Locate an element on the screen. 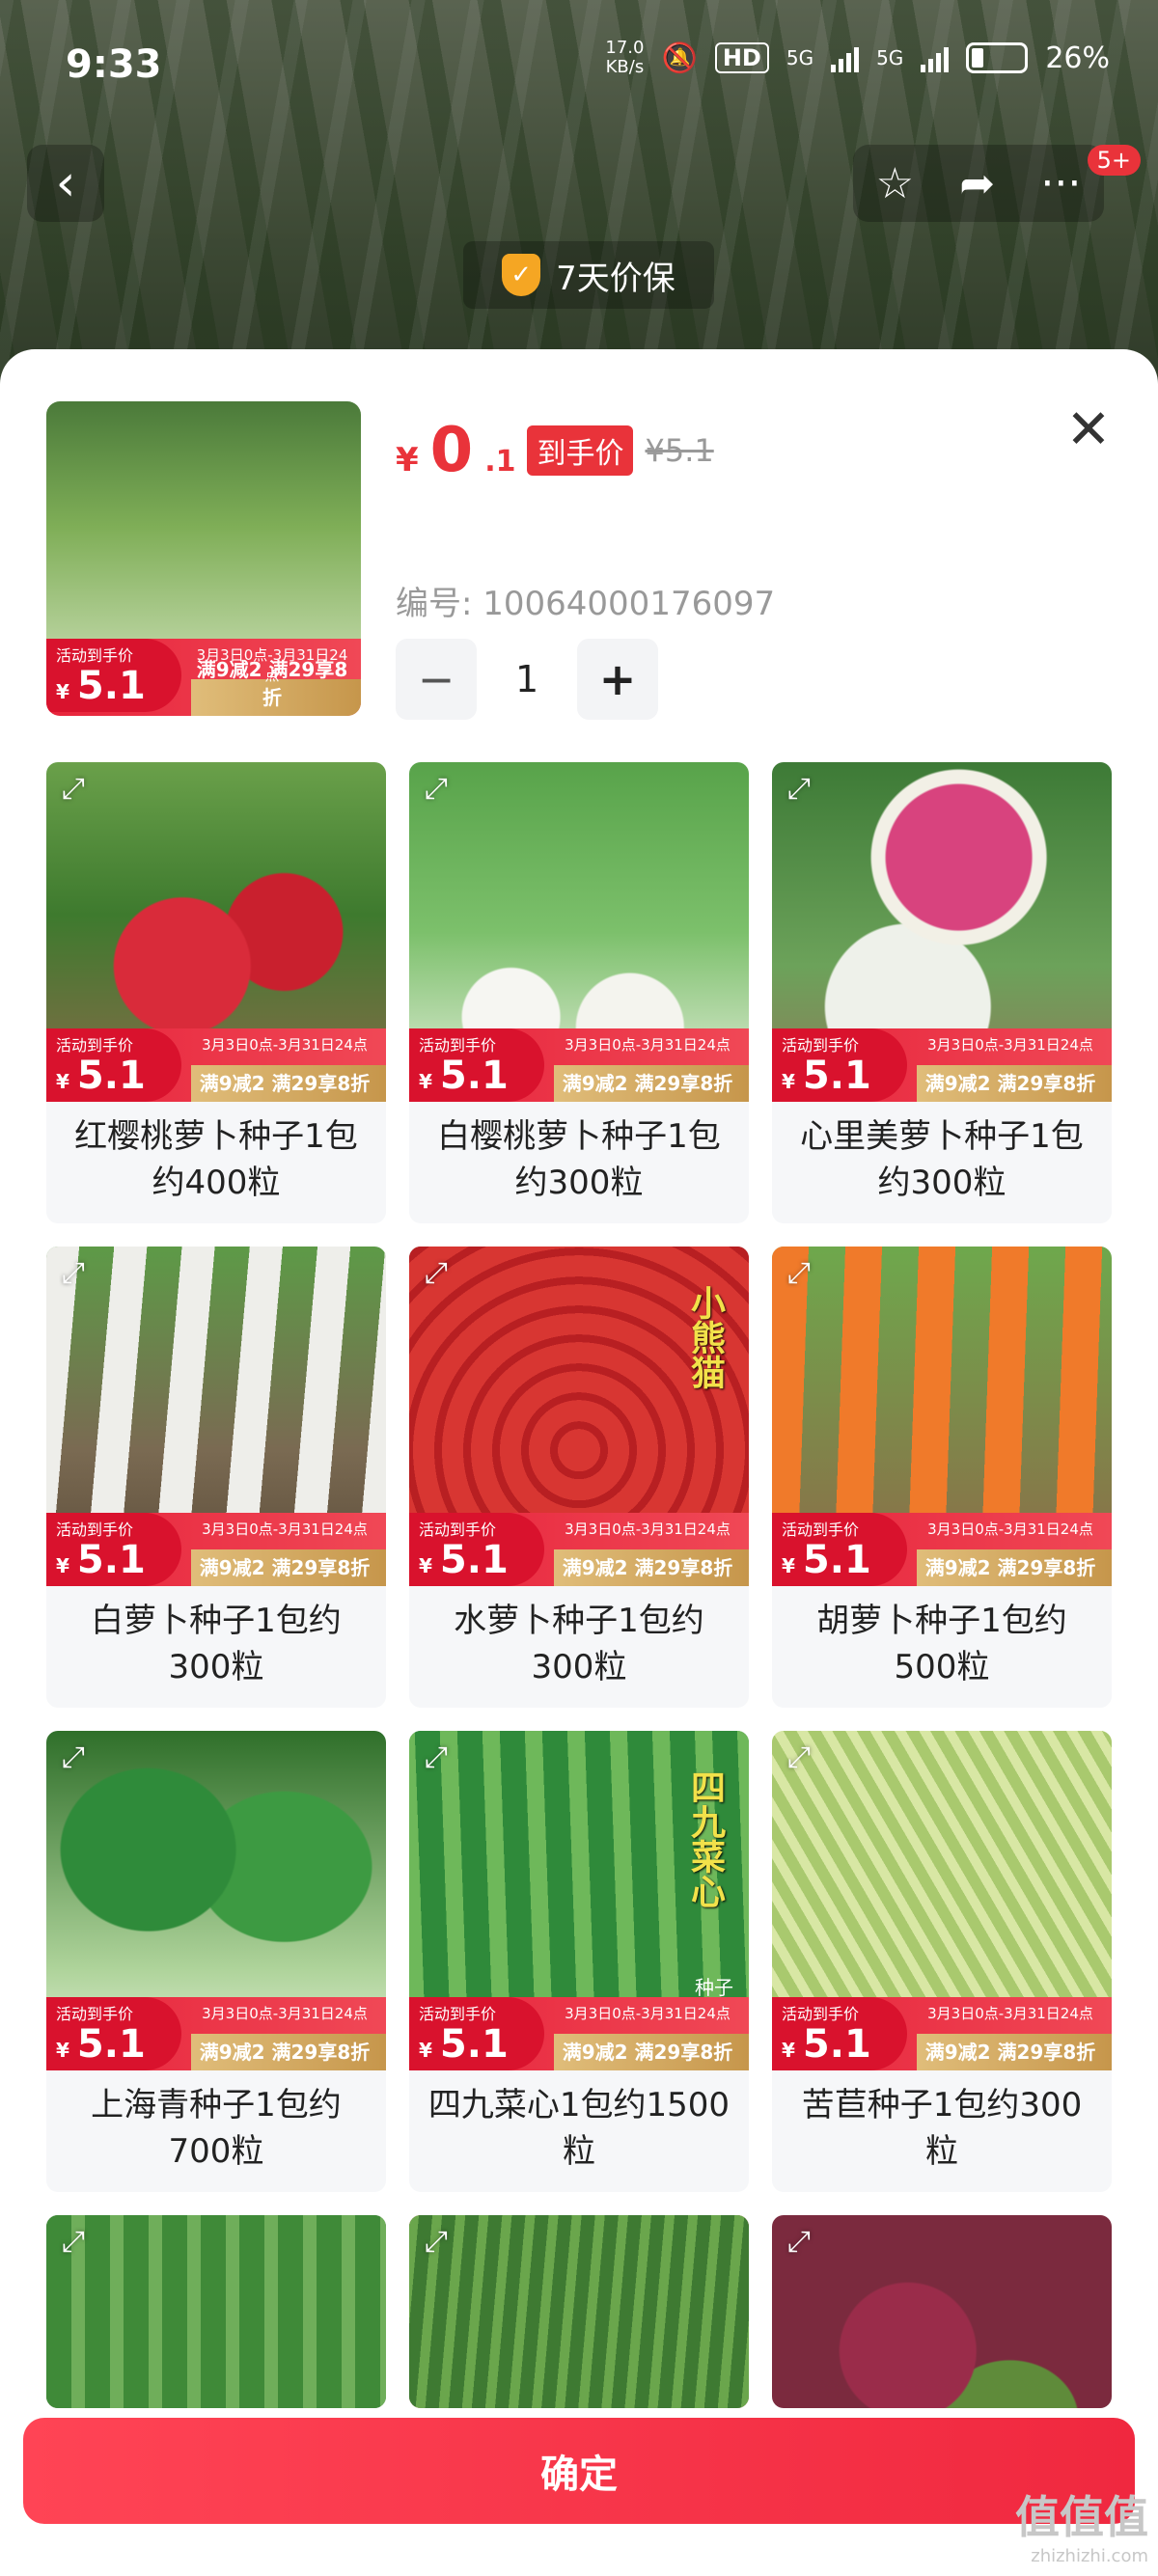 The height and width of the screenshot is (2576, 1158). share-icon: ➦ is located at coordinates (977, 184).